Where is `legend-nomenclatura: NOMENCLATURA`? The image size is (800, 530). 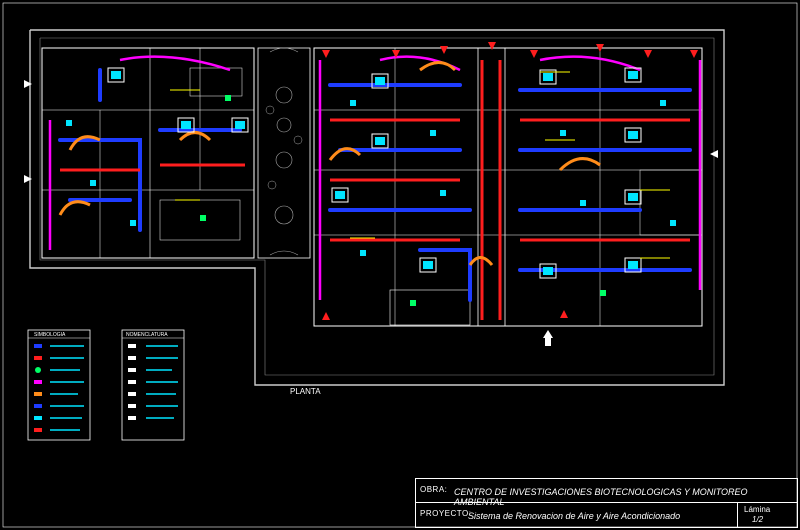 legend-nomenclatura: NOMENCLATURA is located at coordinates (153, 385).